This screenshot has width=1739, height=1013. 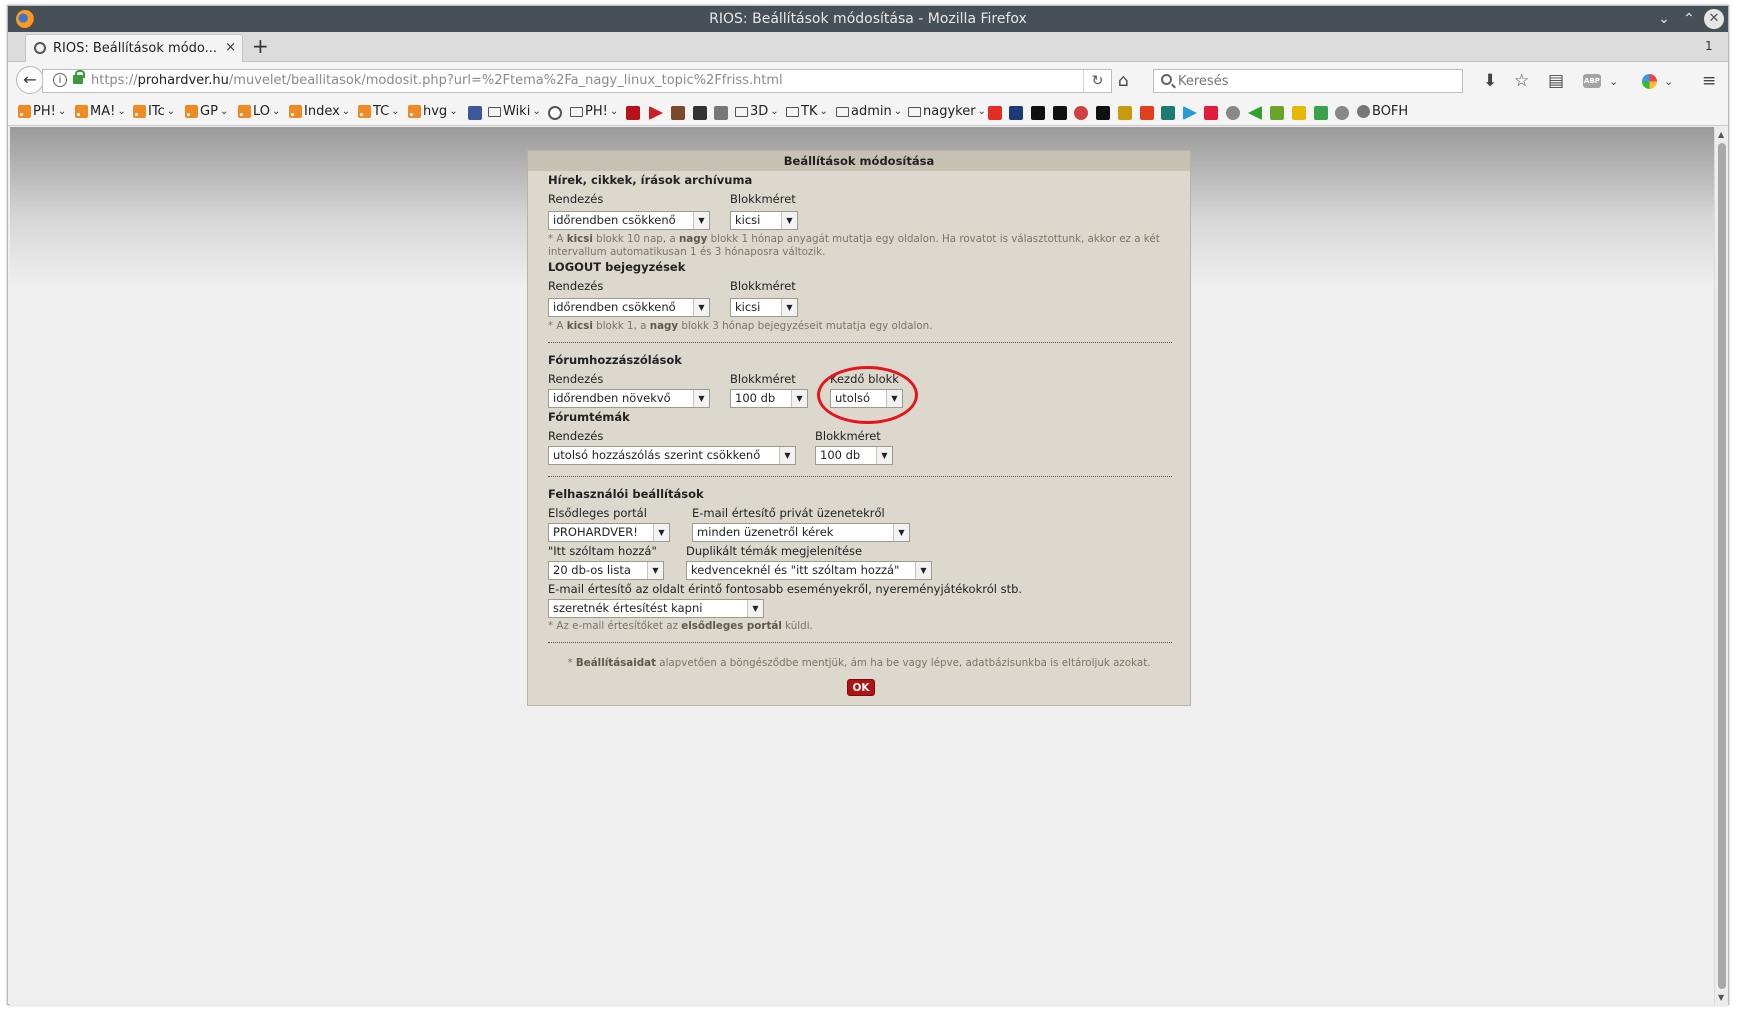 What do you see at coordinates (1190, 113) in the screenshot?
I see `play-store-icon` at bounding box center [1190, 113].